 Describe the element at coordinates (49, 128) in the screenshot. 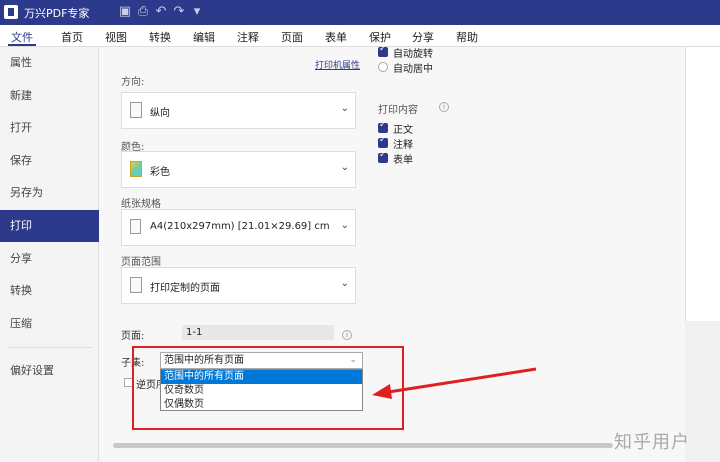

I see `sidebar-item-open: 打开` at that location.